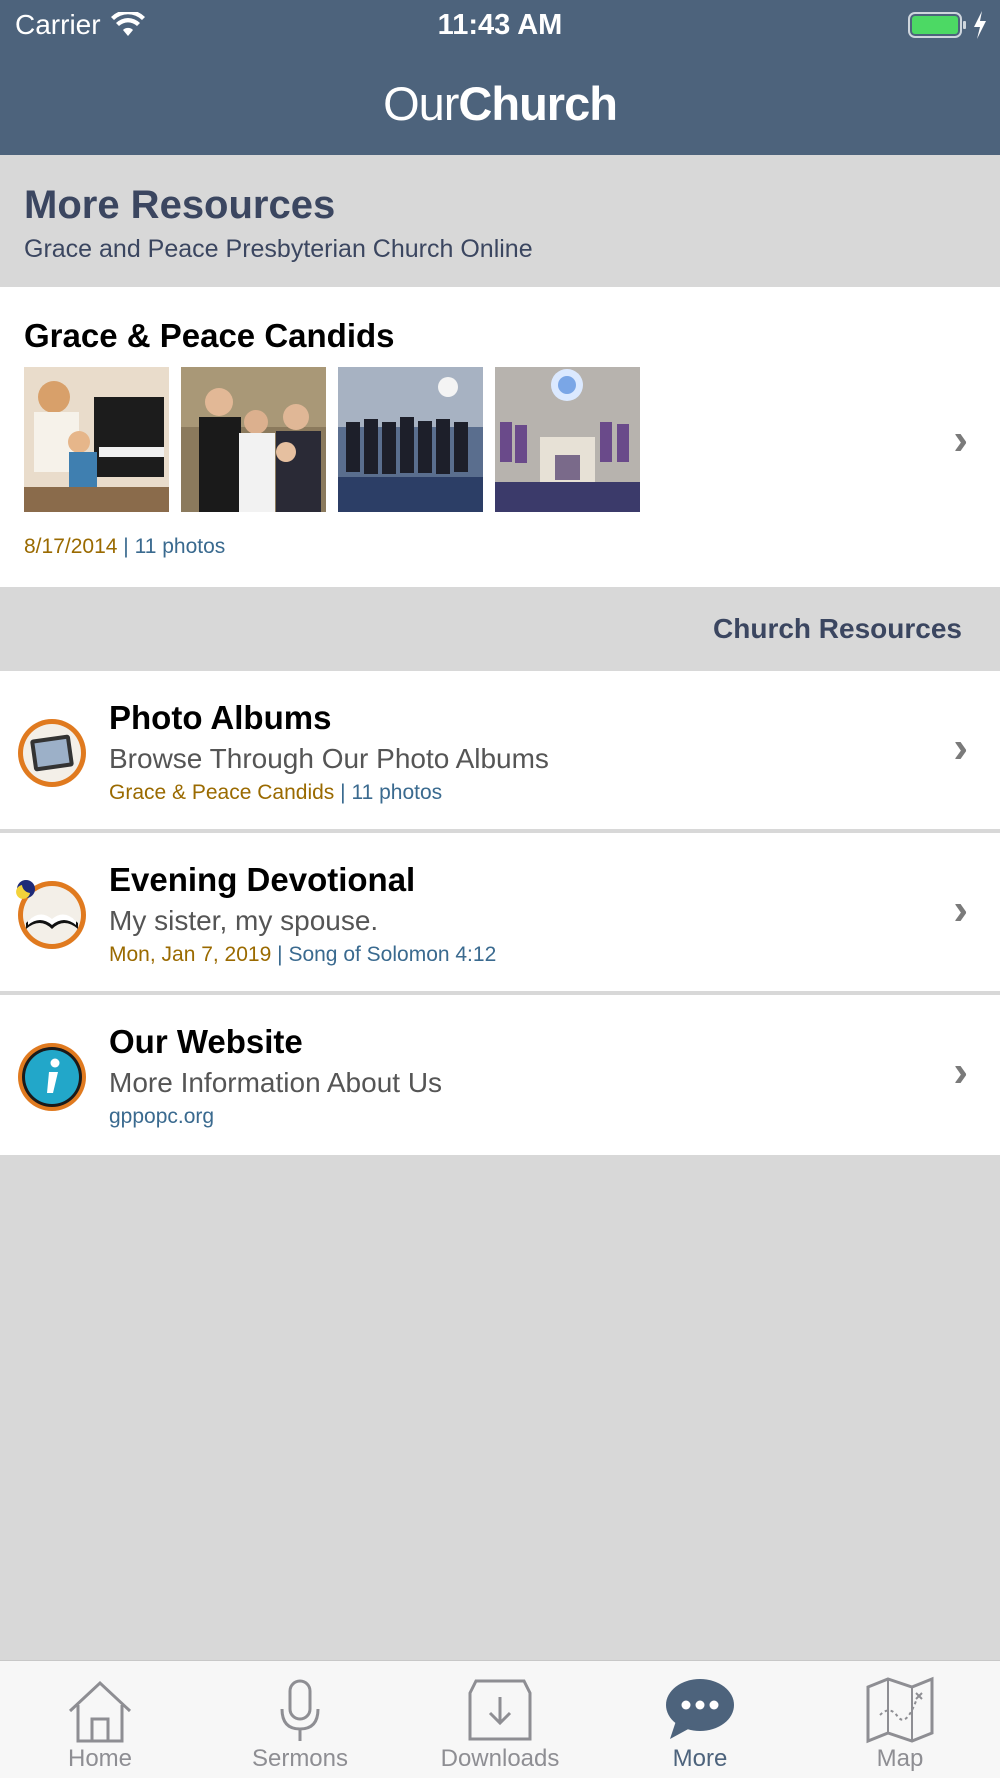 This screenshot has height=1778, width=1000. I want to click on microphone-icon, so click(300, 1710).